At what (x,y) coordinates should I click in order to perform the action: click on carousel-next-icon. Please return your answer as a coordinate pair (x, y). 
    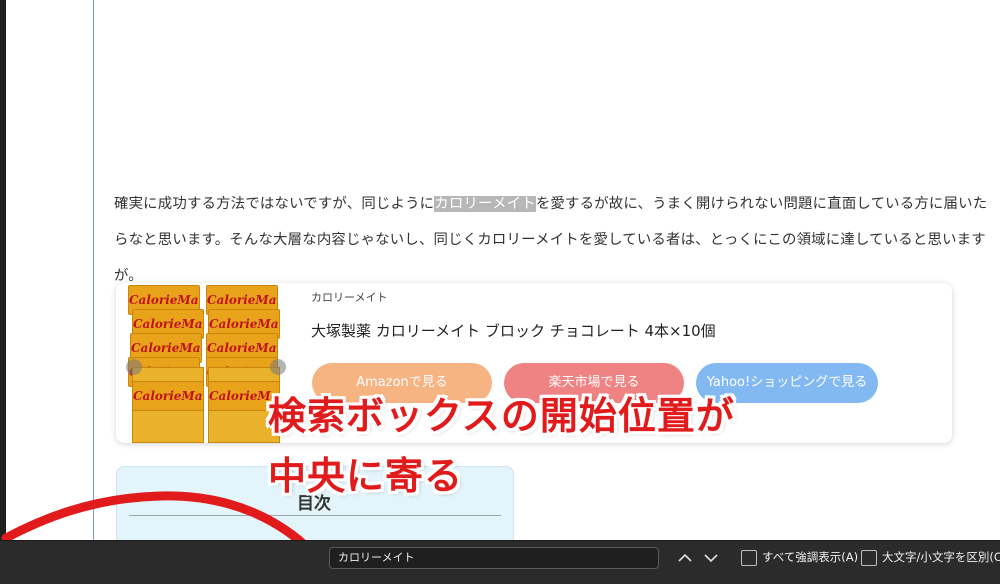
    Looking at the image, I should click on (278, 367).